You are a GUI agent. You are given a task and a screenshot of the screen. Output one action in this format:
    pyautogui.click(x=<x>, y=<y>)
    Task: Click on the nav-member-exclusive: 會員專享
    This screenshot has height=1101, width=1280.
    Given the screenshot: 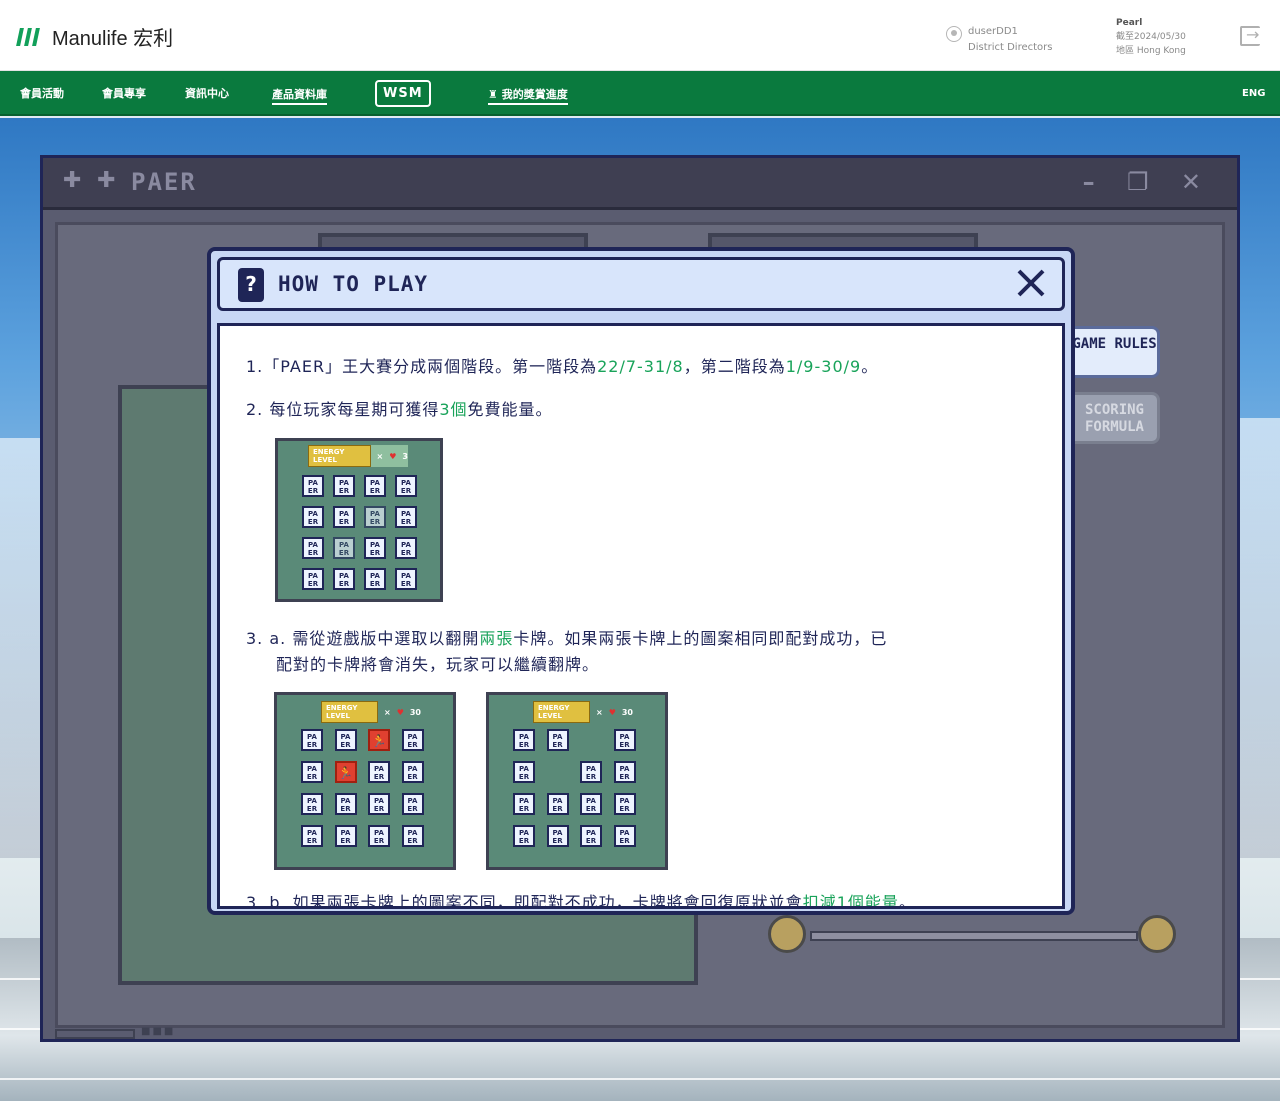 What is the action you would take?
    pyautogui.click(x=124, y=93)
    